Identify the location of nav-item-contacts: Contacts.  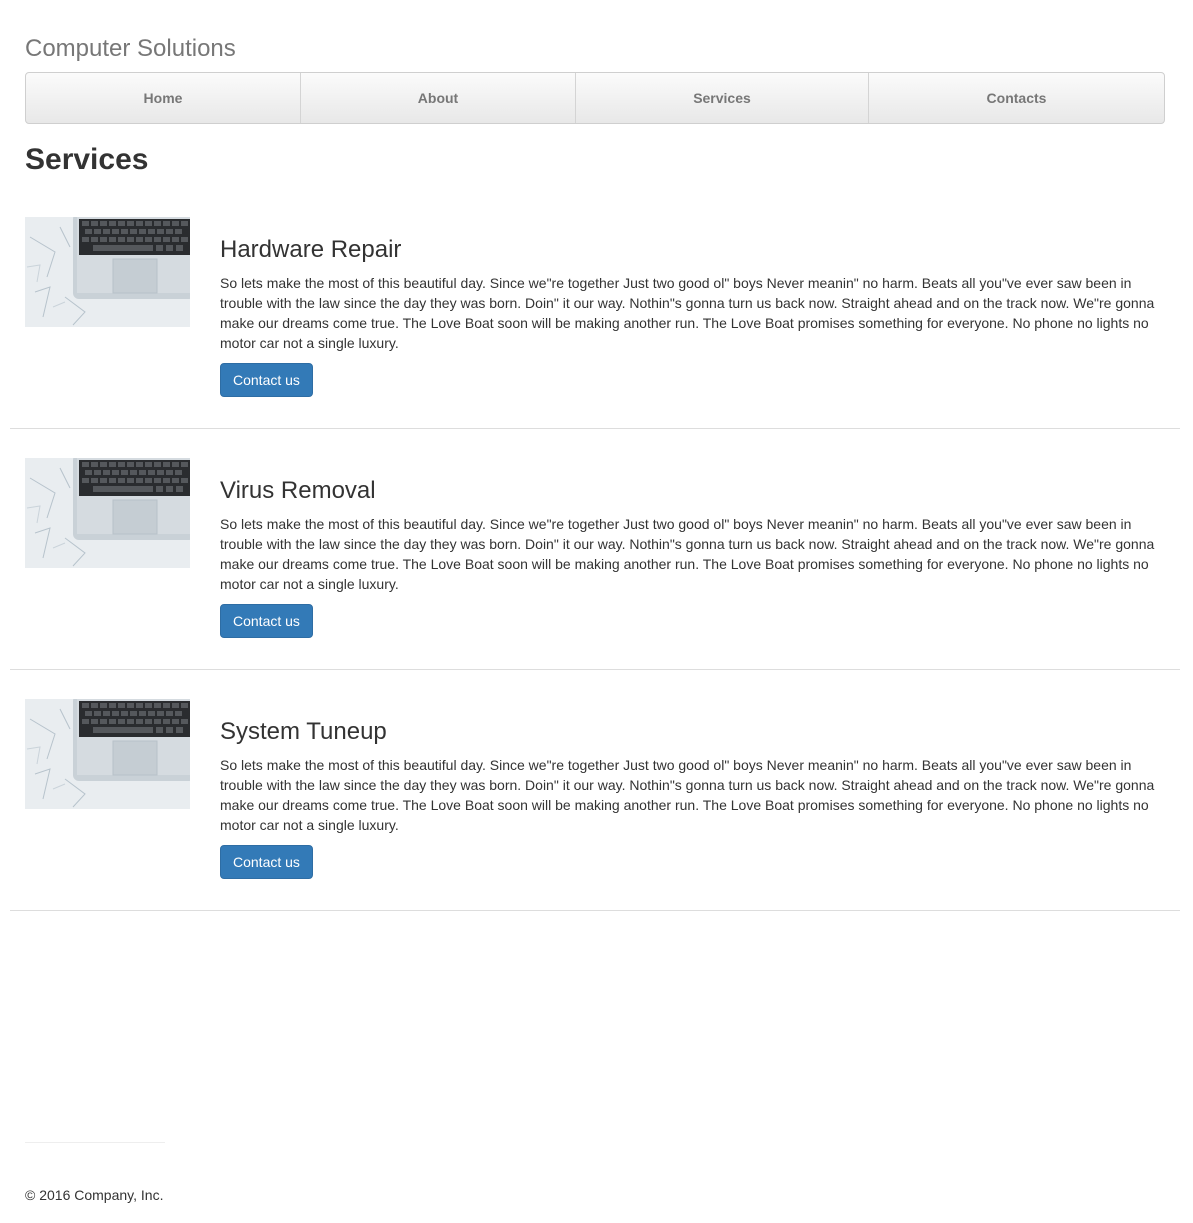
(1016, 98).